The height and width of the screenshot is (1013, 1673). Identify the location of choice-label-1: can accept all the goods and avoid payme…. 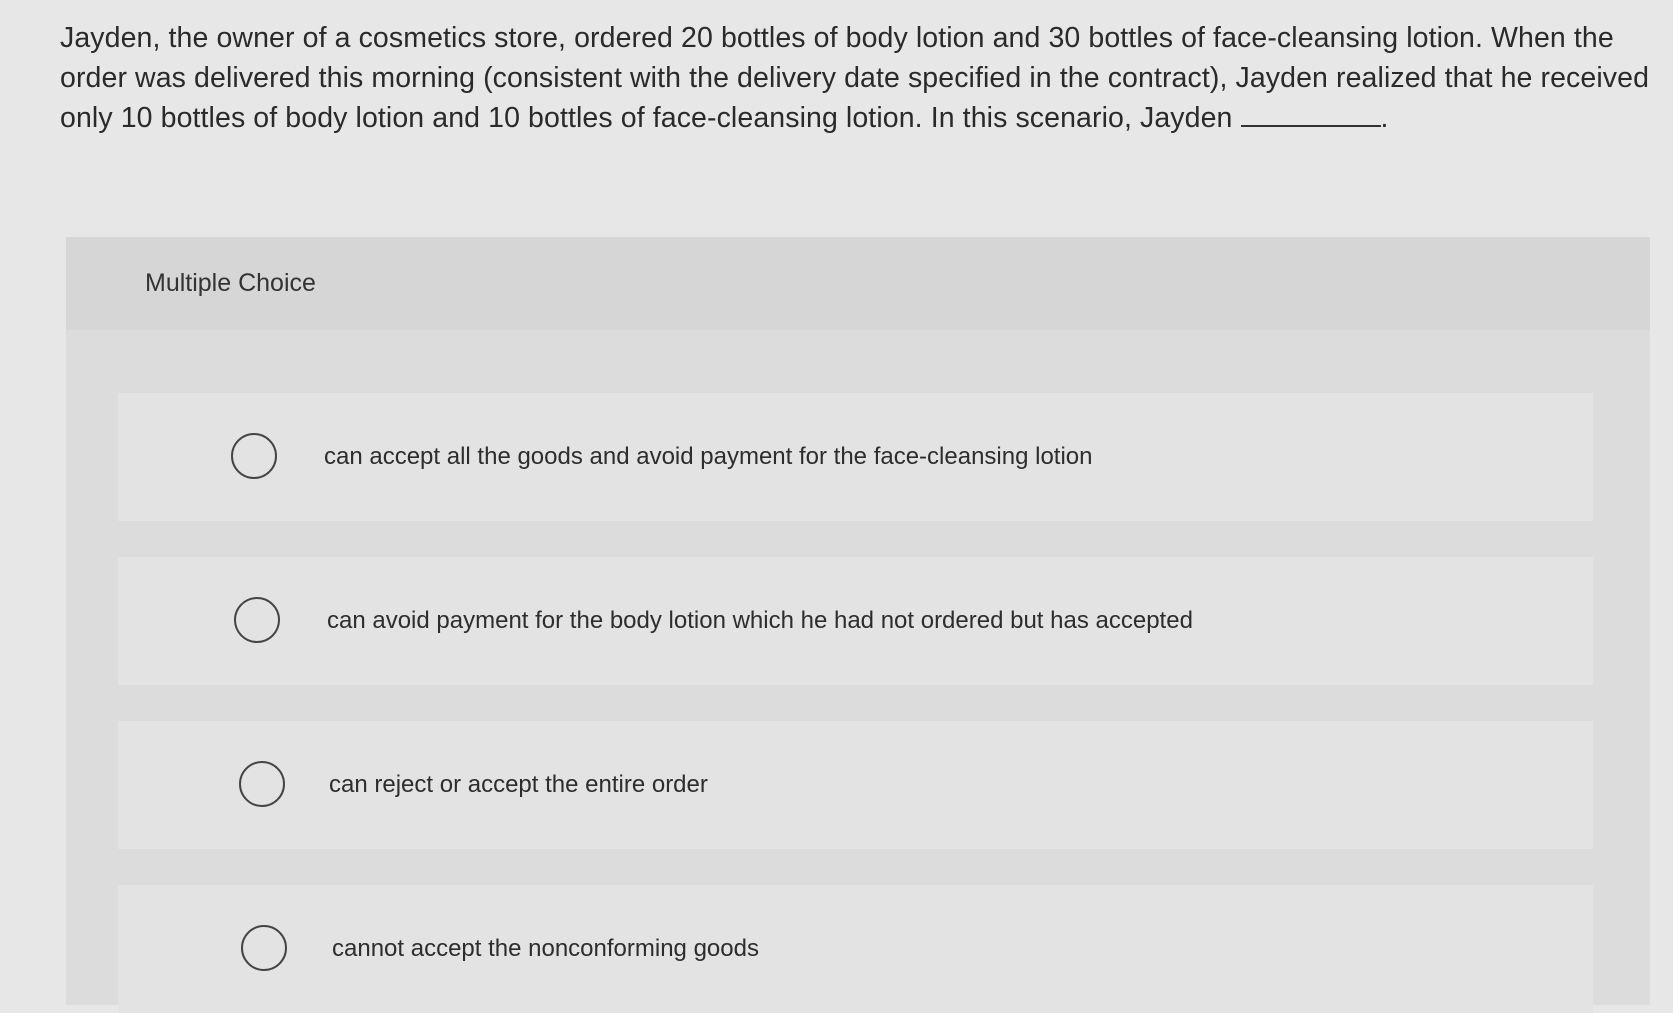
(708, 456).